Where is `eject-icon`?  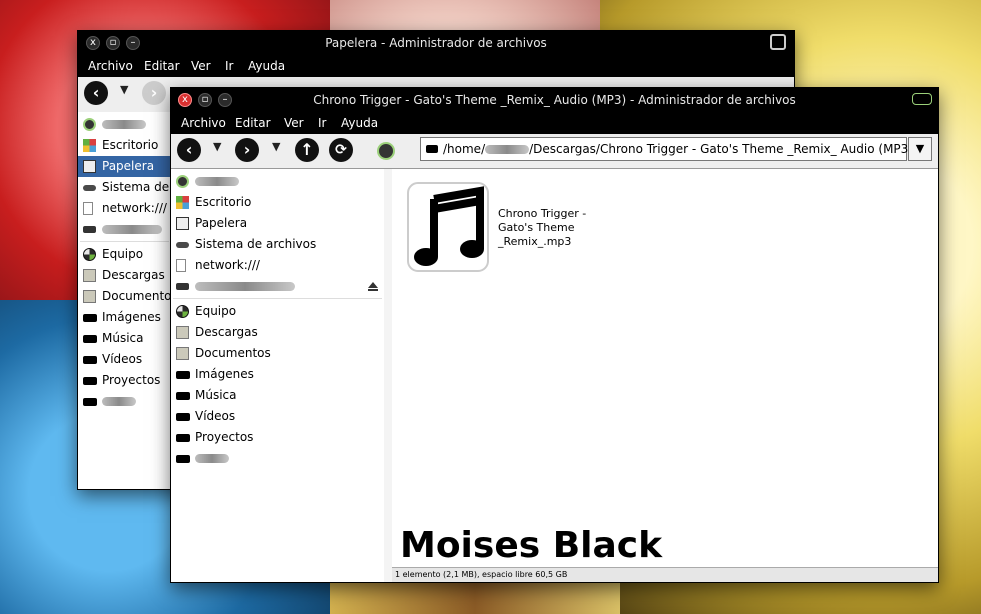 eject-icon is located at coordinates (373, 285).